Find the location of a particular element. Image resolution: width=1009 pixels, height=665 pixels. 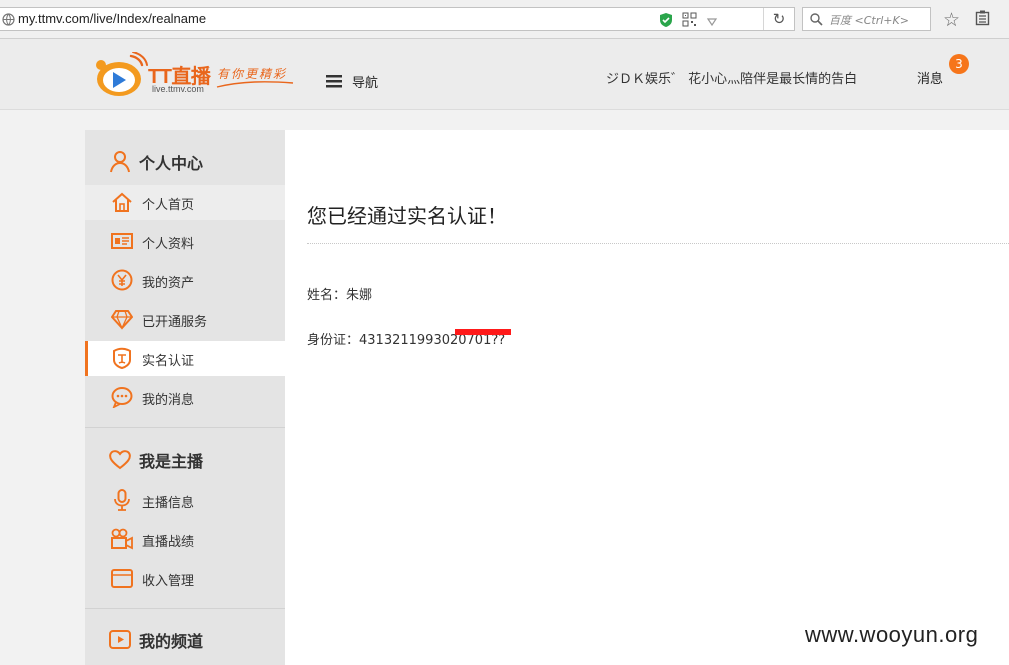

chevron-down-icon is located at coordinates (712, 22).